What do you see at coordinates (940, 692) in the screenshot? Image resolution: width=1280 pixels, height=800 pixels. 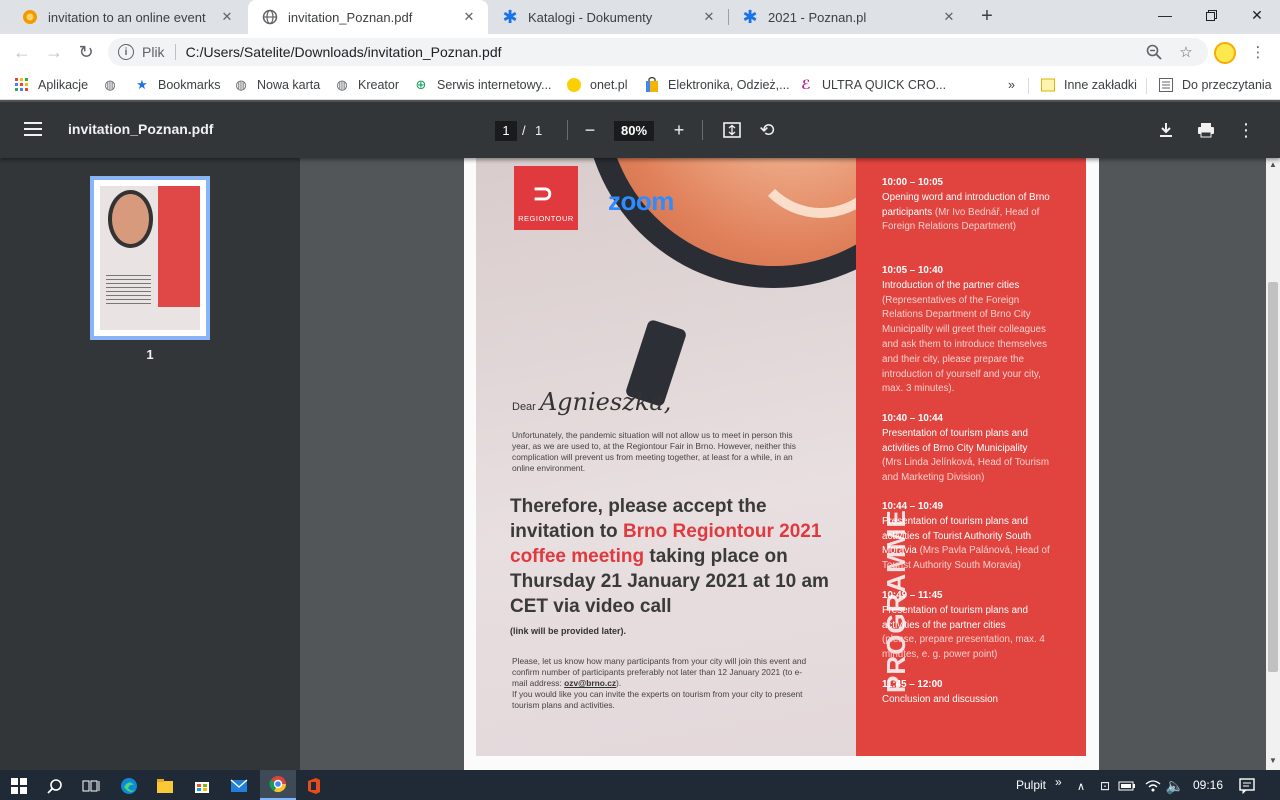 I see `programme-item: 11:45 – 12:00 Conclusion and discussion` at bounding box center [940, 692].